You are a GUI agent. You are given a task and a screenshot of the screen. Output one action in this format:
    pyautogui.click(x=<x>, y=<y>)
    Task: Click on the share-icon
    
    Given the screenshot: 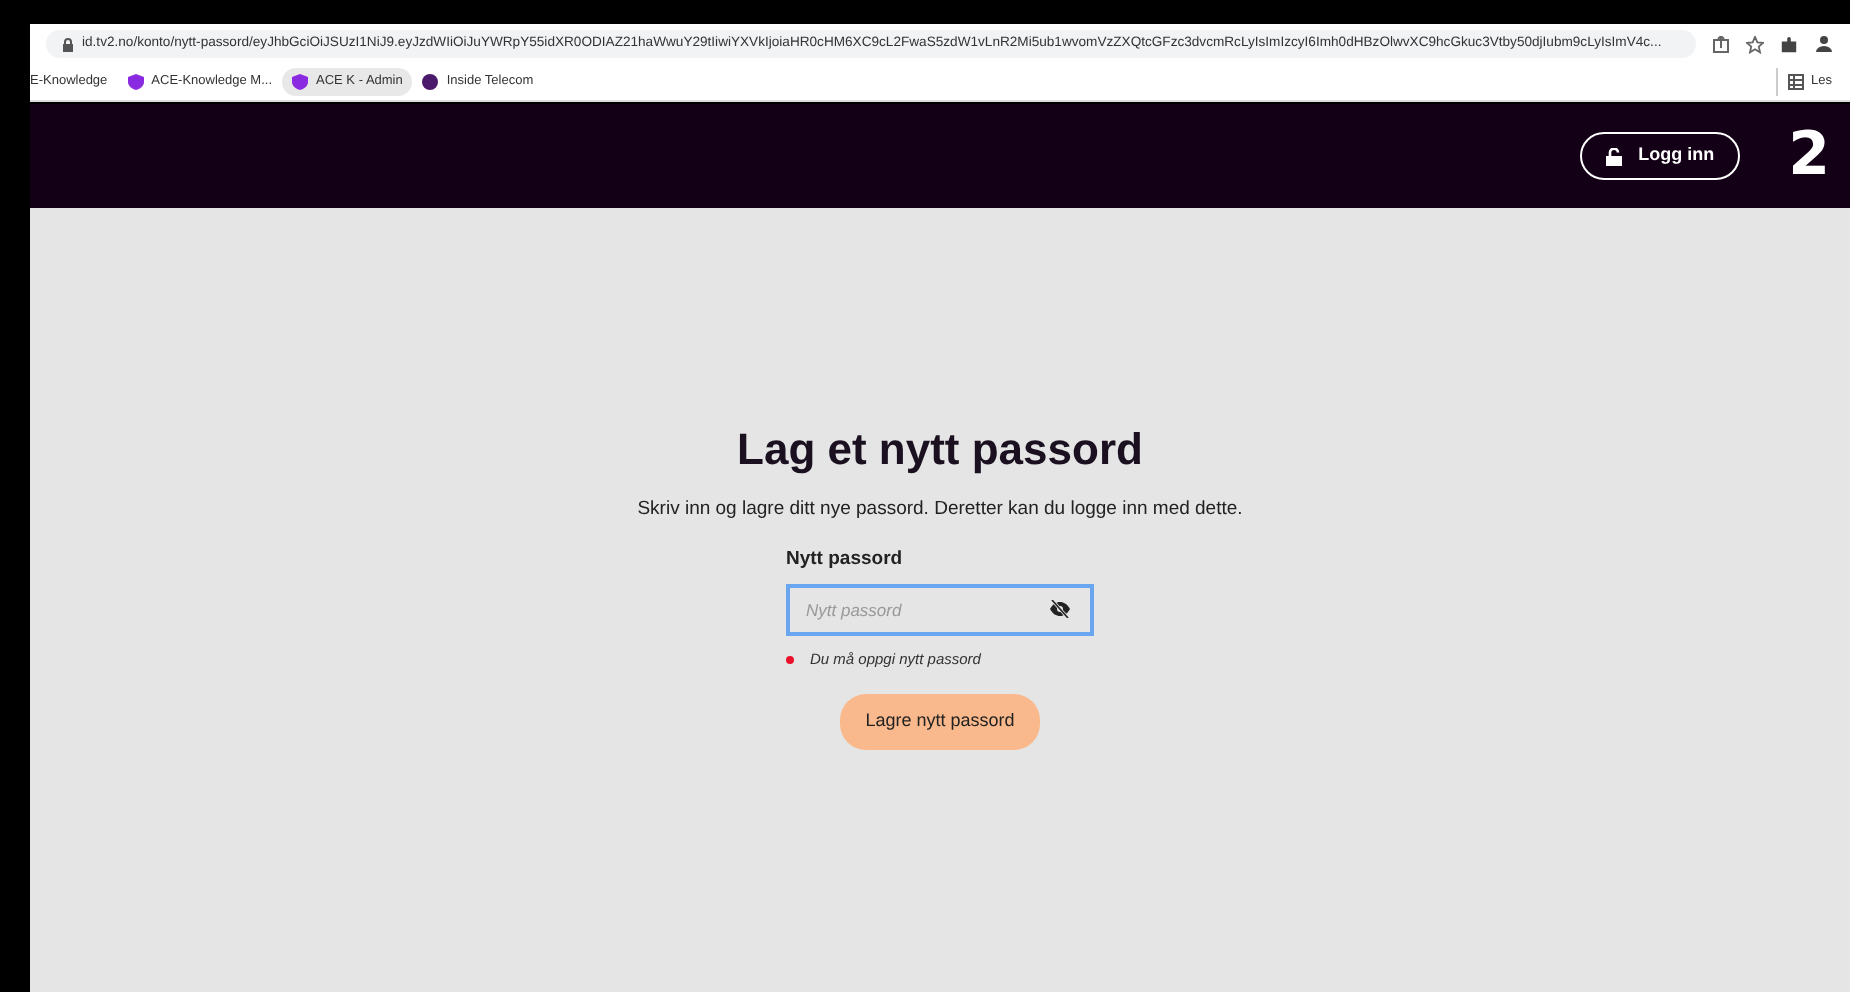 What is the action you would take?
    pyautogui.click(x=1721, y=44)
    